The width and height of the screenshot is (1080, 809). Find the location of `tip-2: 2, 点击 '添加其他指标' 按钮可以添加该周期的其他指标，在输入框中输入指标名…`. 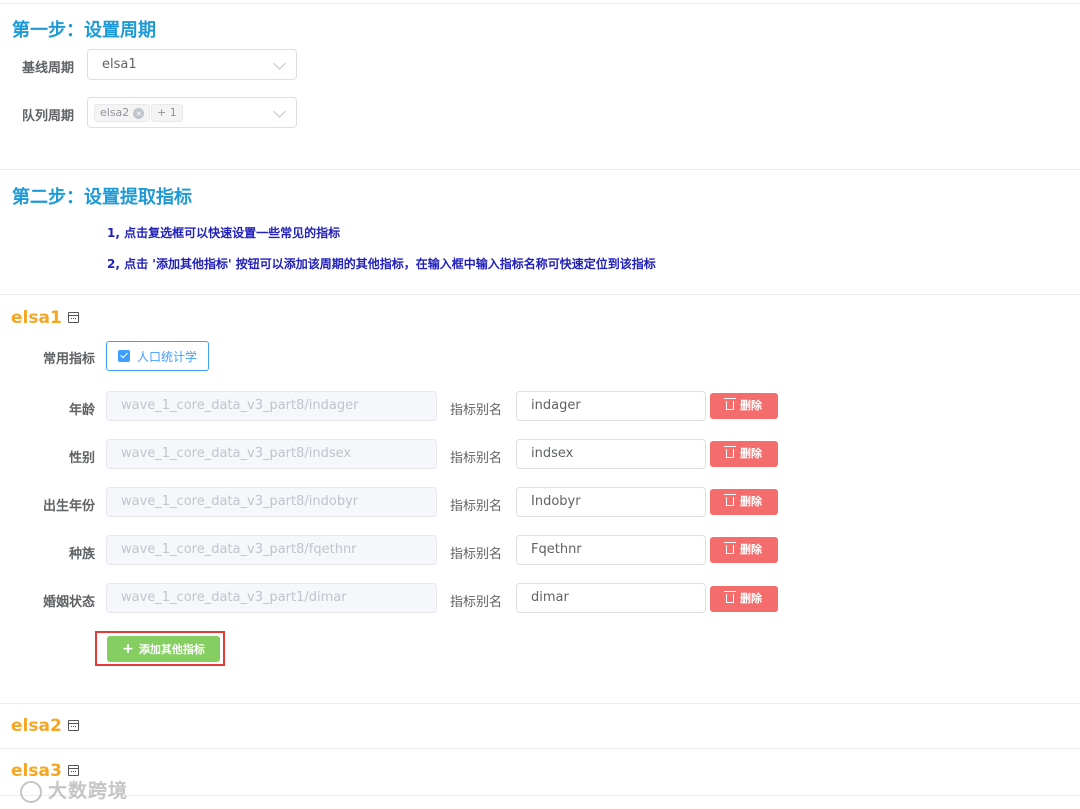

tip-2: 2, 点击 '添加其他指标' 按钮可以添加该周期的其他指标，在输入框中输入指标名… is located at coordinates (381, 264).